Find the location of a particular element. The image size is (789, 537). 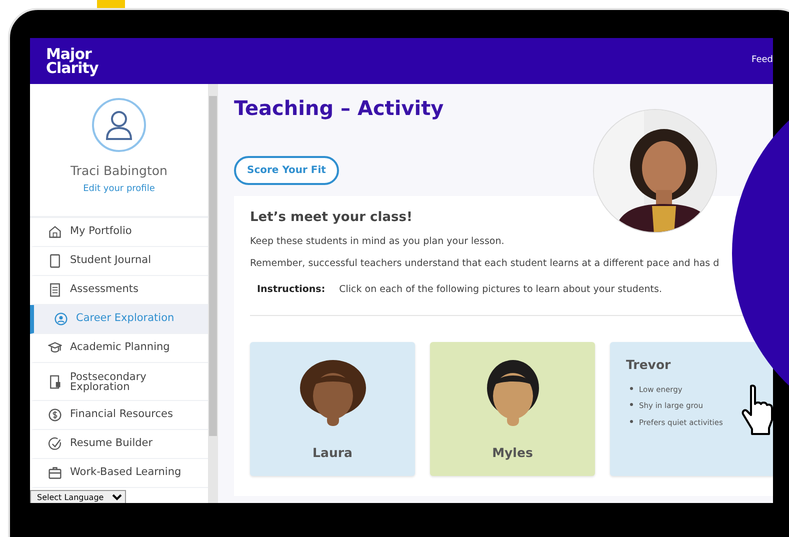

instructions-label: Instructions: is located at coordinates (291, 290).